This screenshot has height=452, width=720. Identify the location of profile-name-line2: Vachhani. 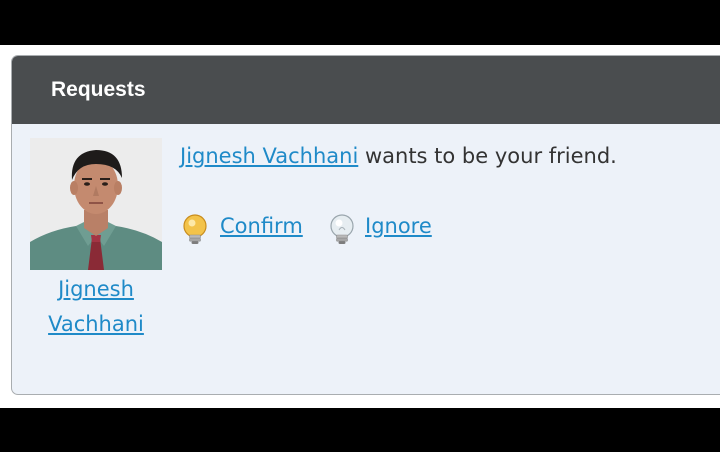
(96, 324).